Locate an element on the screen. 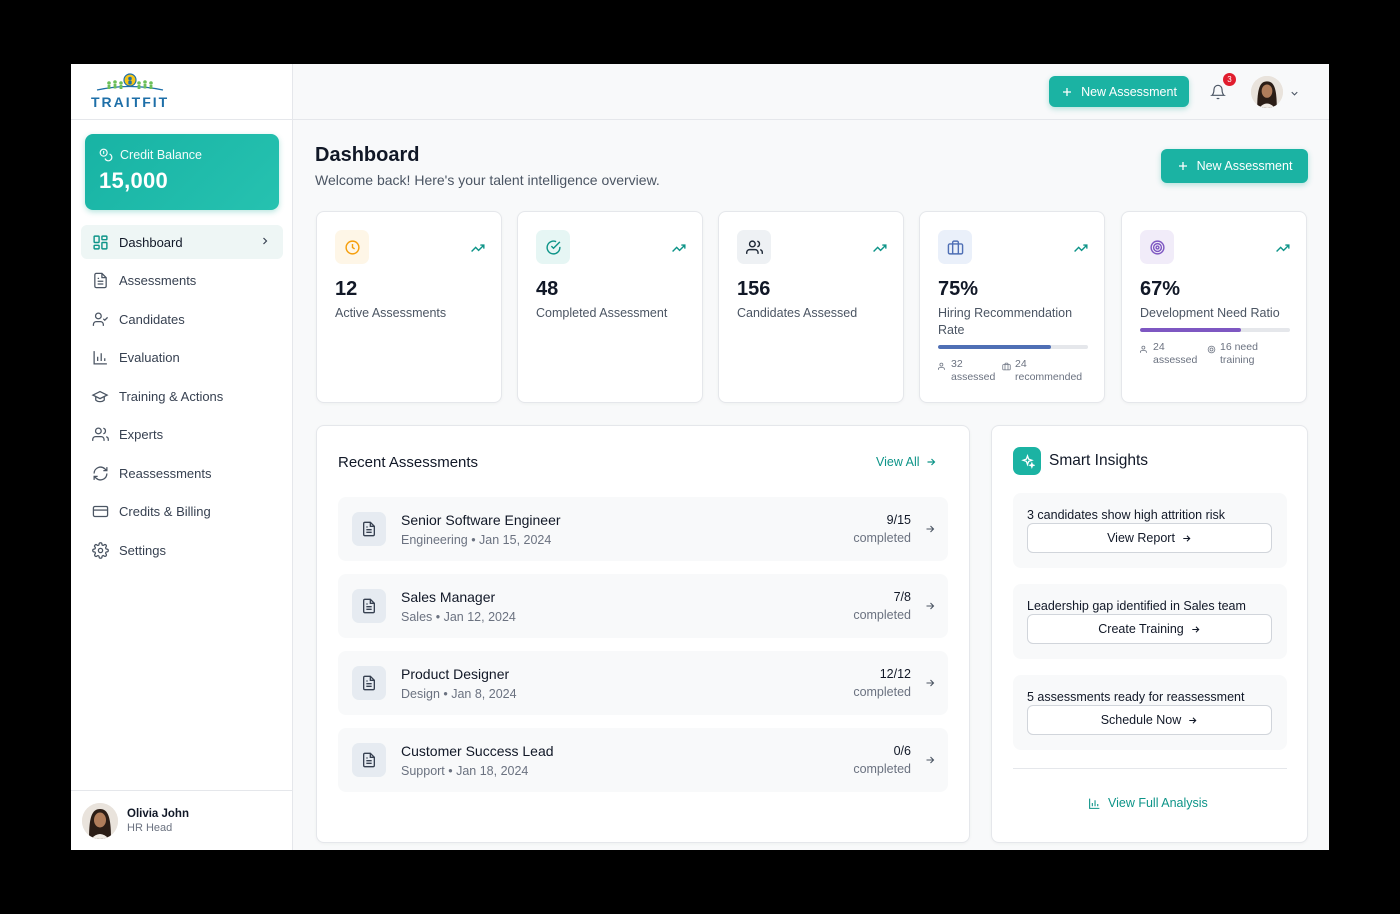  user-profile: Olivia John HR Head is located at coordinates (182, 820).